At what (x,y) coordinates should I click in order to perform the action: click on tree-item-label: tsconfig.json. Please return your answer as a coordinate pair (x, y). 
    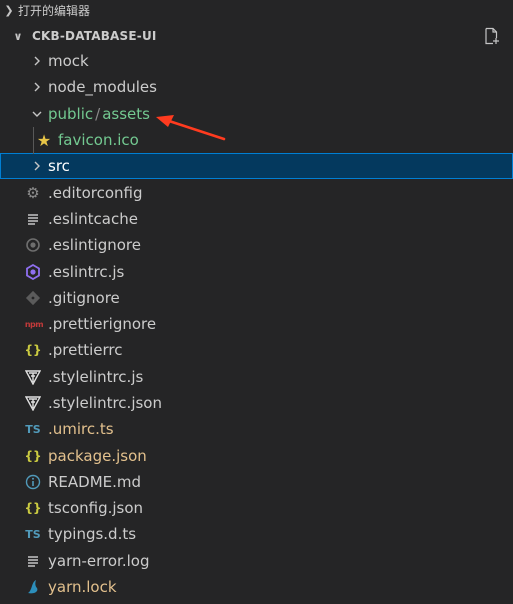
    Looking at the image, I should click on (96, 508).